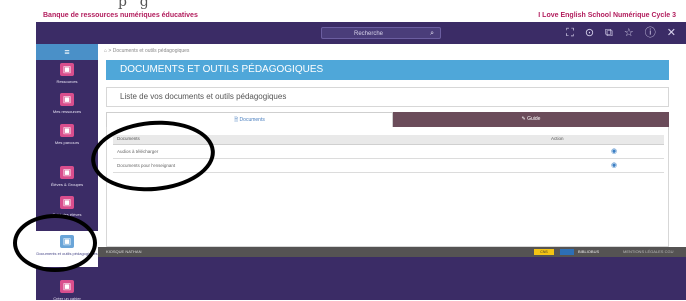  Describe the element at coordinates (67, 130) in the screenshot. I see `paths-icon: ▣` at that location.